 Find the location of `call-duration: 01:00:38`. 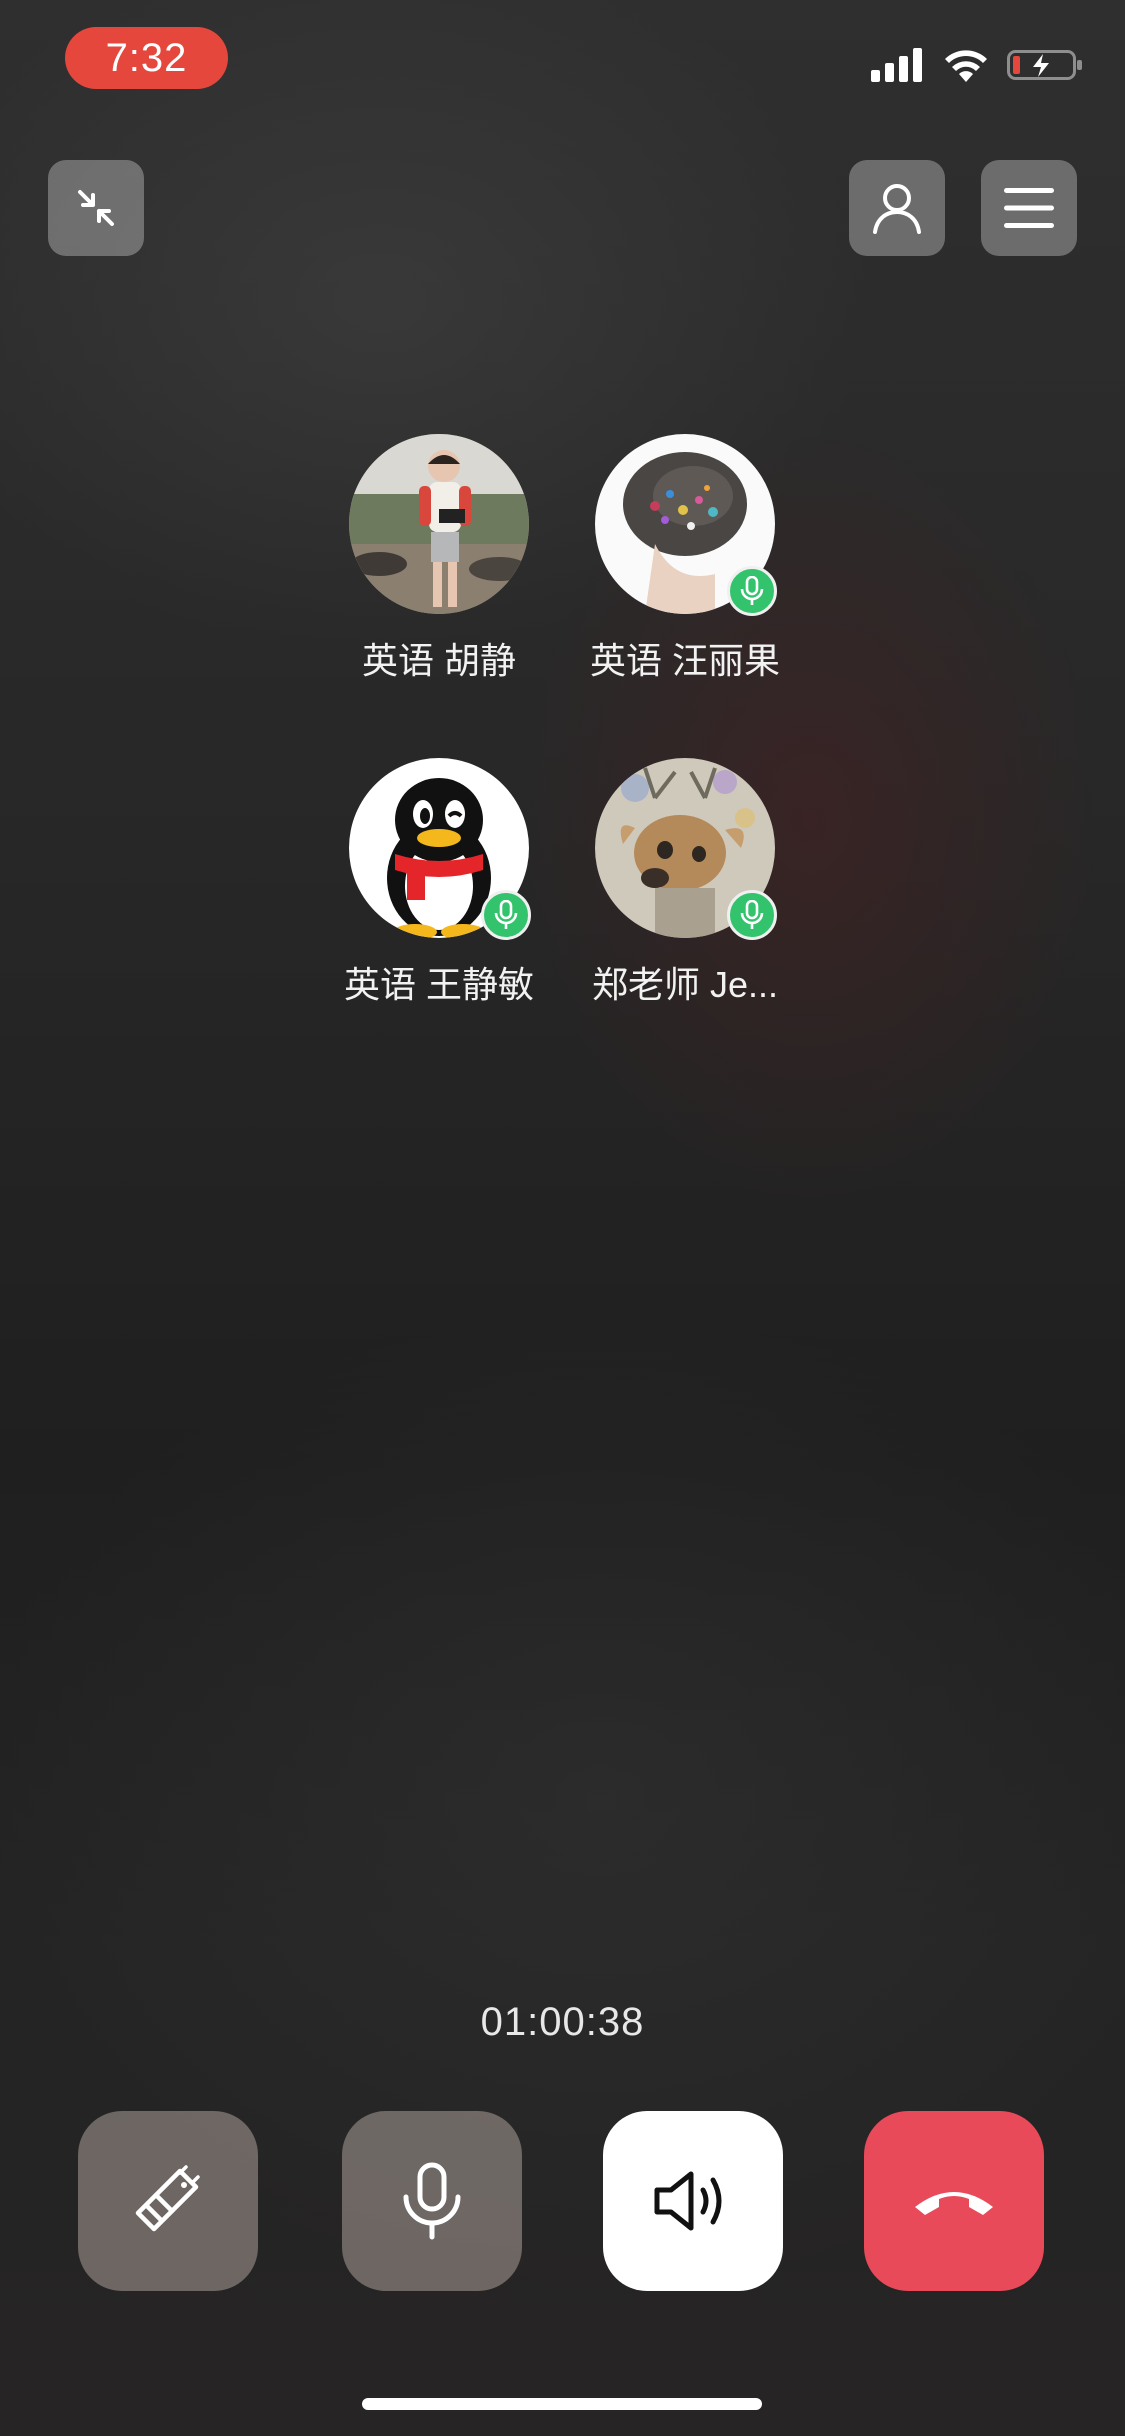

call-duration: 01:00:38 is located at coordinates (562, 2022).